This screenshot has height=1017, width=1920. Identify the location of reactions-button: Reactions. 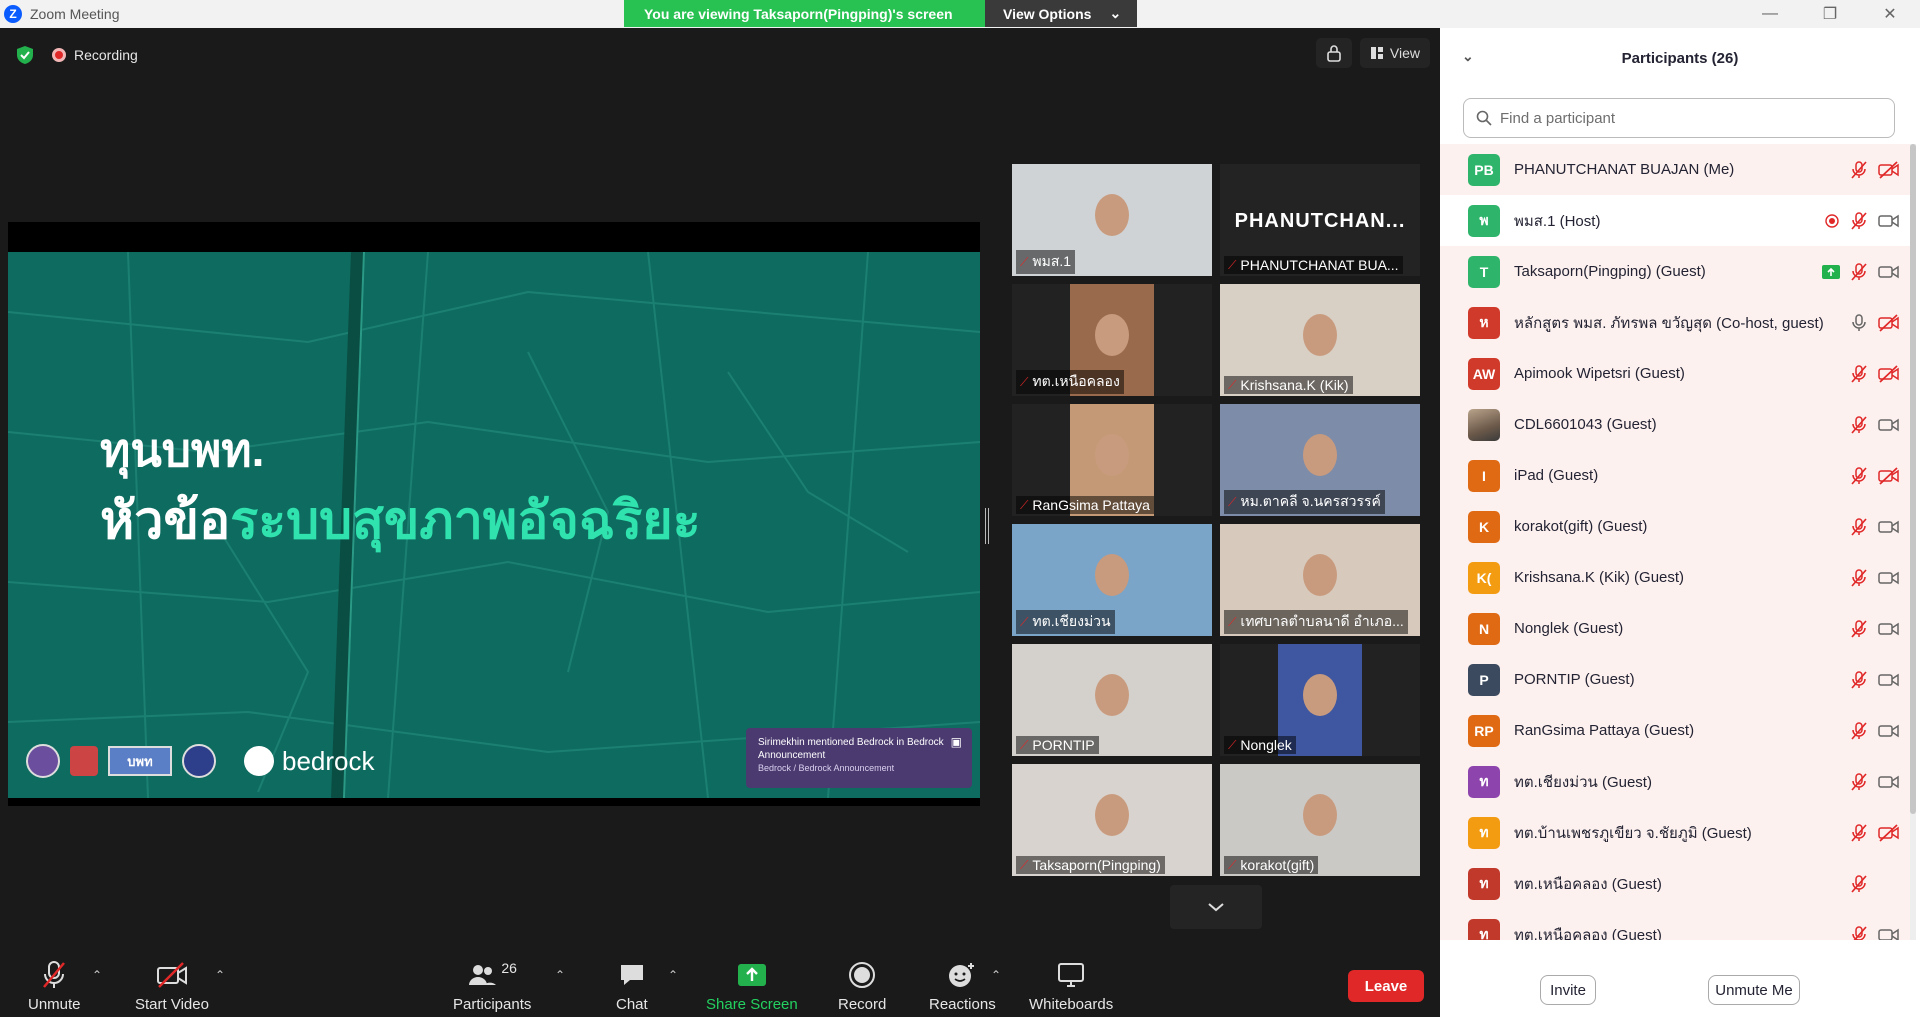
(962, 985).